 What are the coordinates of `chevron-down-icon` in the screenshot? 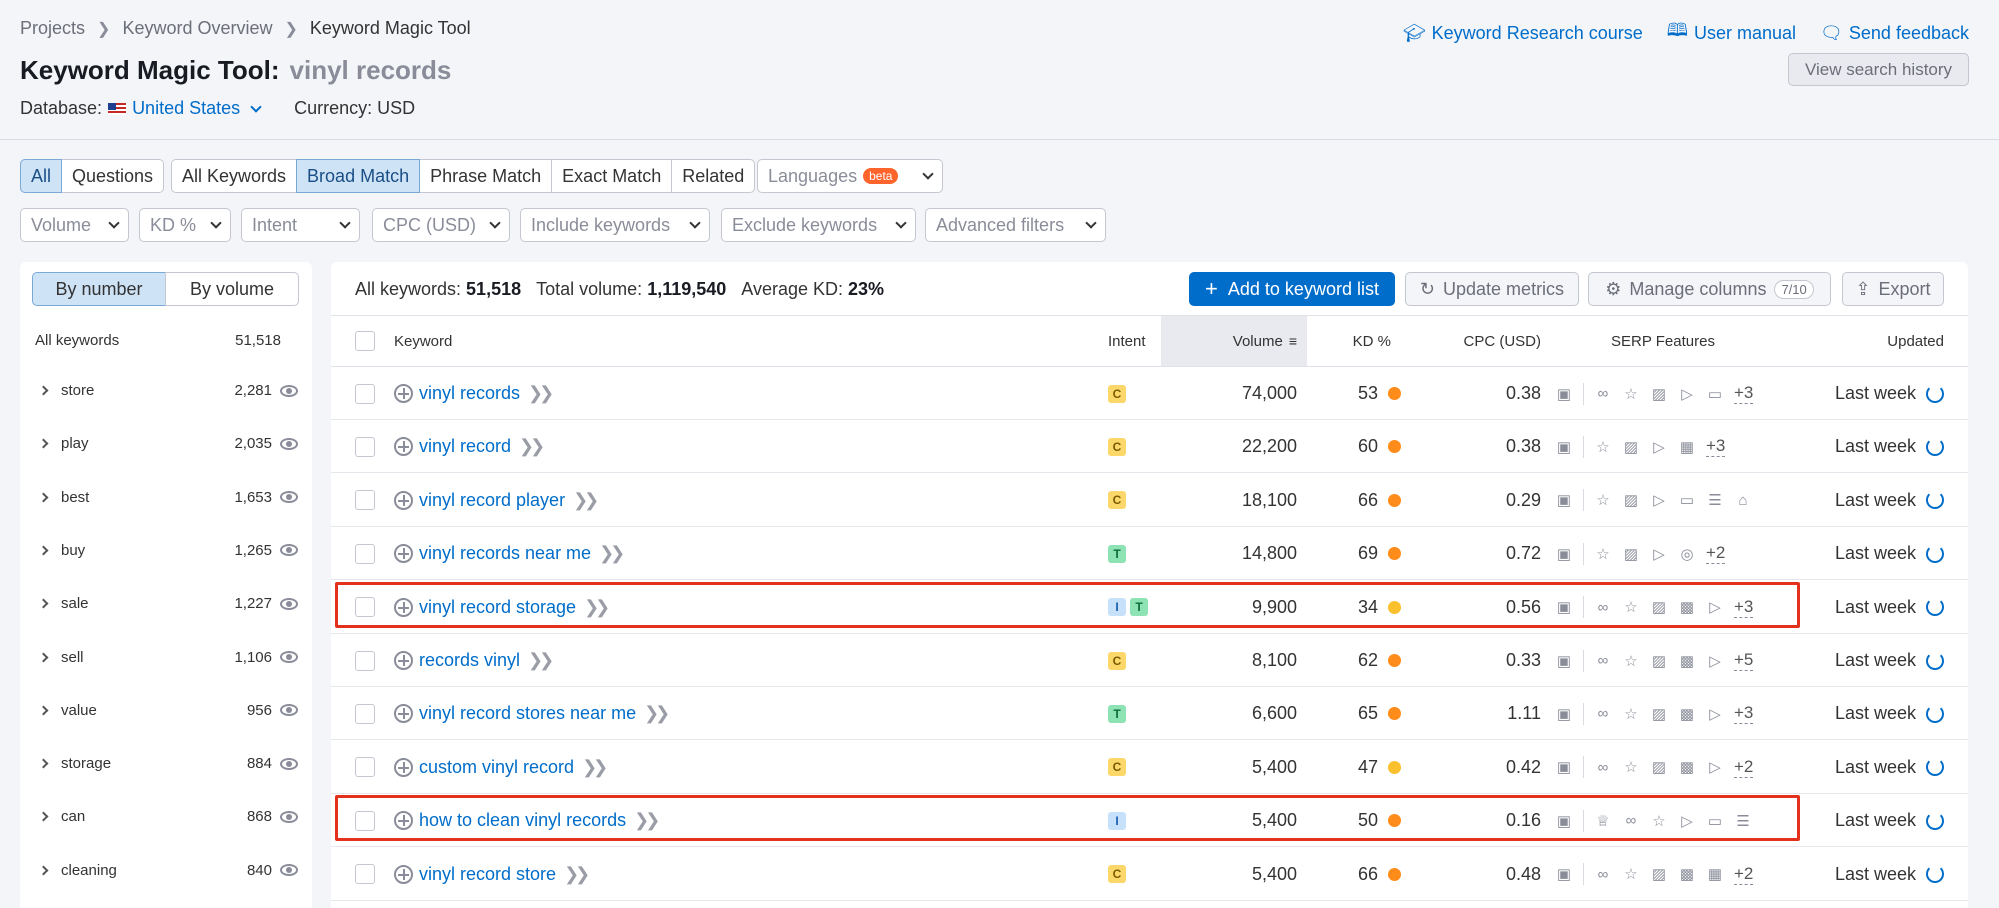 It's located at (256, 106).